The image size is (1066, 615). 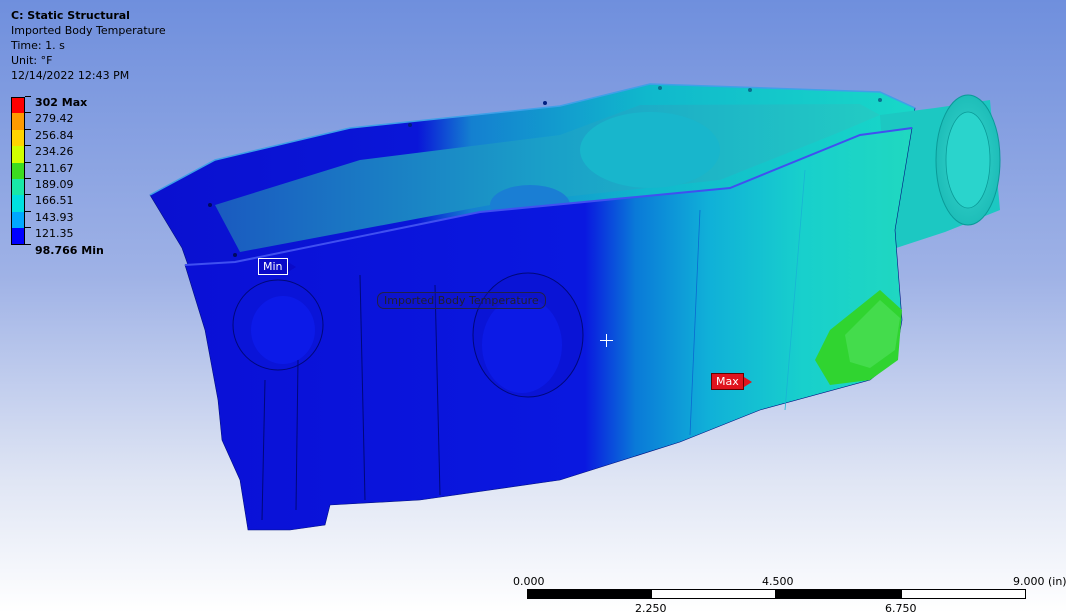 What do you see at coordinates (70, 15) in the screenshot?
I see `analysis-title: C: Static Structural` at bounding box center [70, 15].